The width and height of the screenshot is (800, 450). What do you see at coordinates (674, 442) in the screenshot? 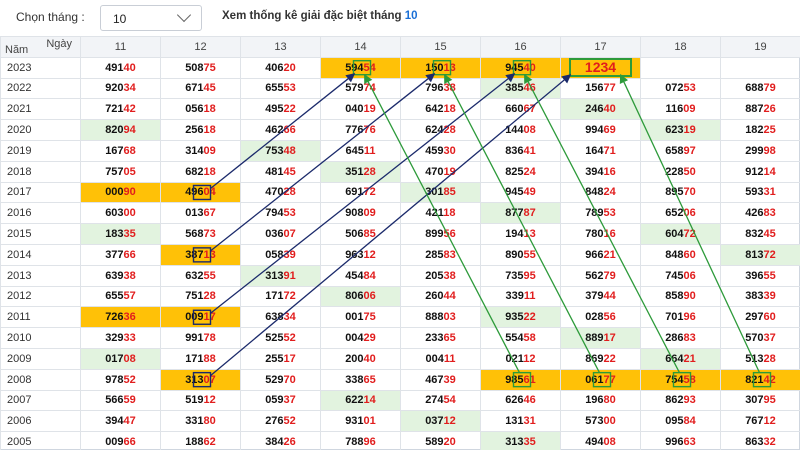
I see `result-head: 996` at bounding box center [674, 442].